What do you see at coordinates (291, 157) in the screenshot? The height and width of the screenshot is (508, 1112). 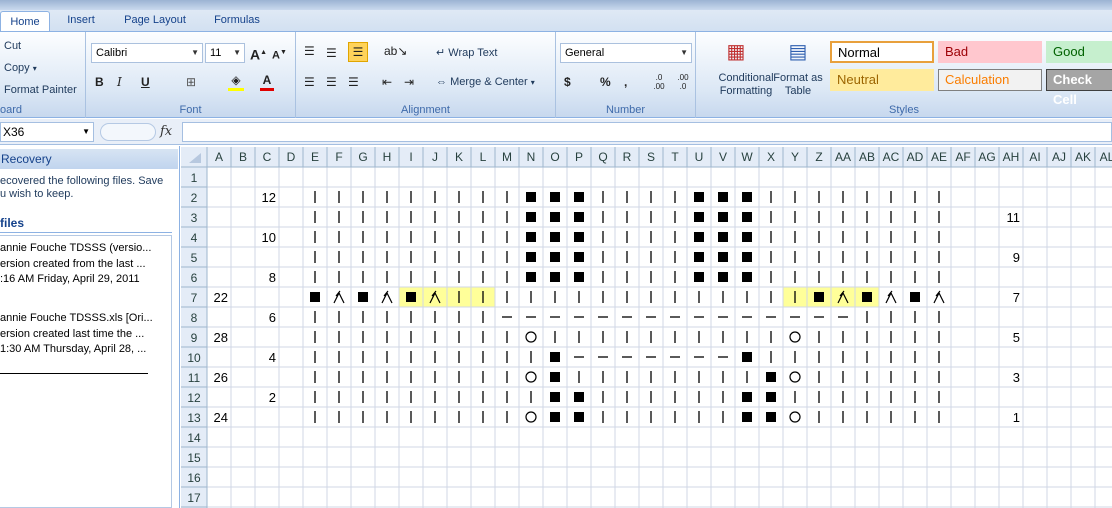 I see `column-header-d: D` at bounding box center [291, 157].